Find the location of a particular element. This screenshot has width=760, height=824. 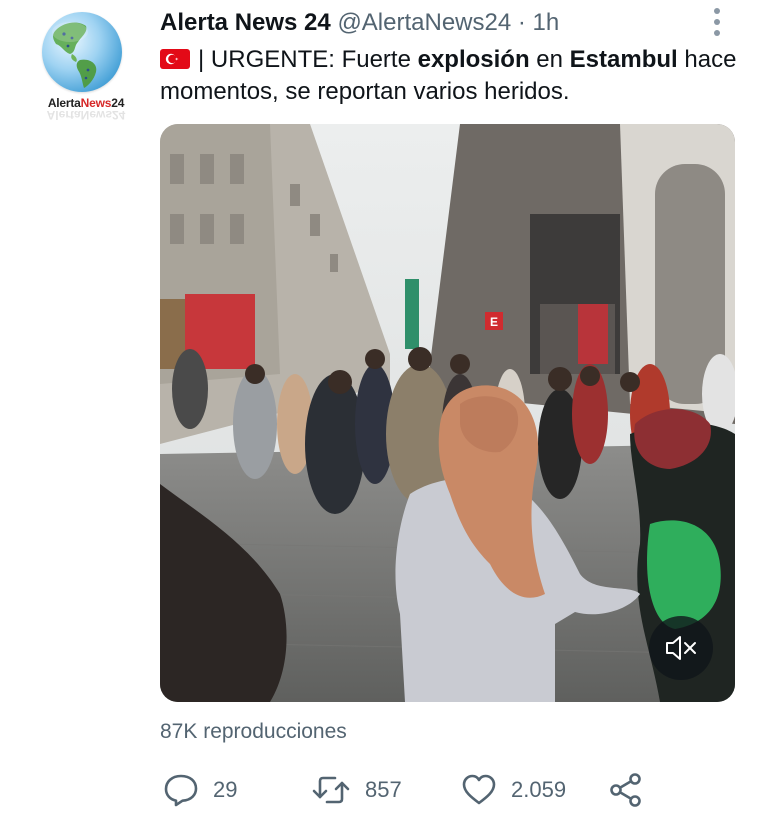

display-name: Alerta News 24 is located at coordinates (245, 22).